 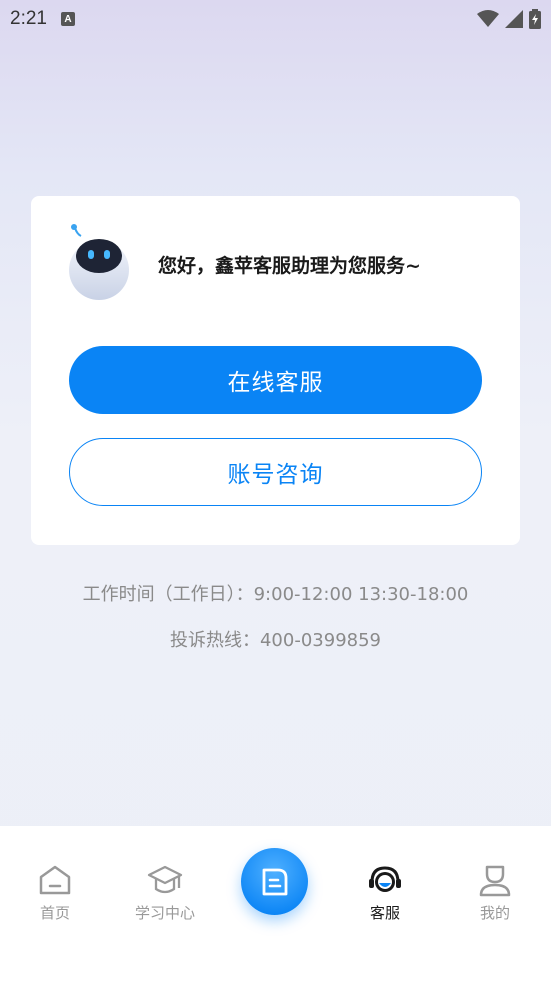 I want to click on status-left: 2:21 A, so click(x=42, y=19).